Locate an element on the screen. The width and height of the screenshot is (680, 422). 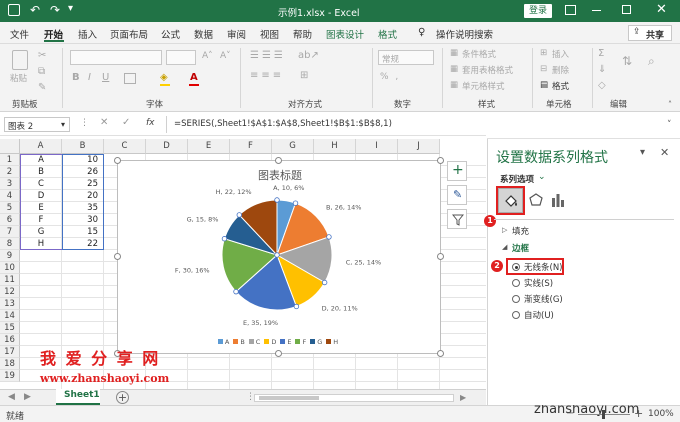
radio-option-3: 渐变线(G) is located at coordinates (572, 299).